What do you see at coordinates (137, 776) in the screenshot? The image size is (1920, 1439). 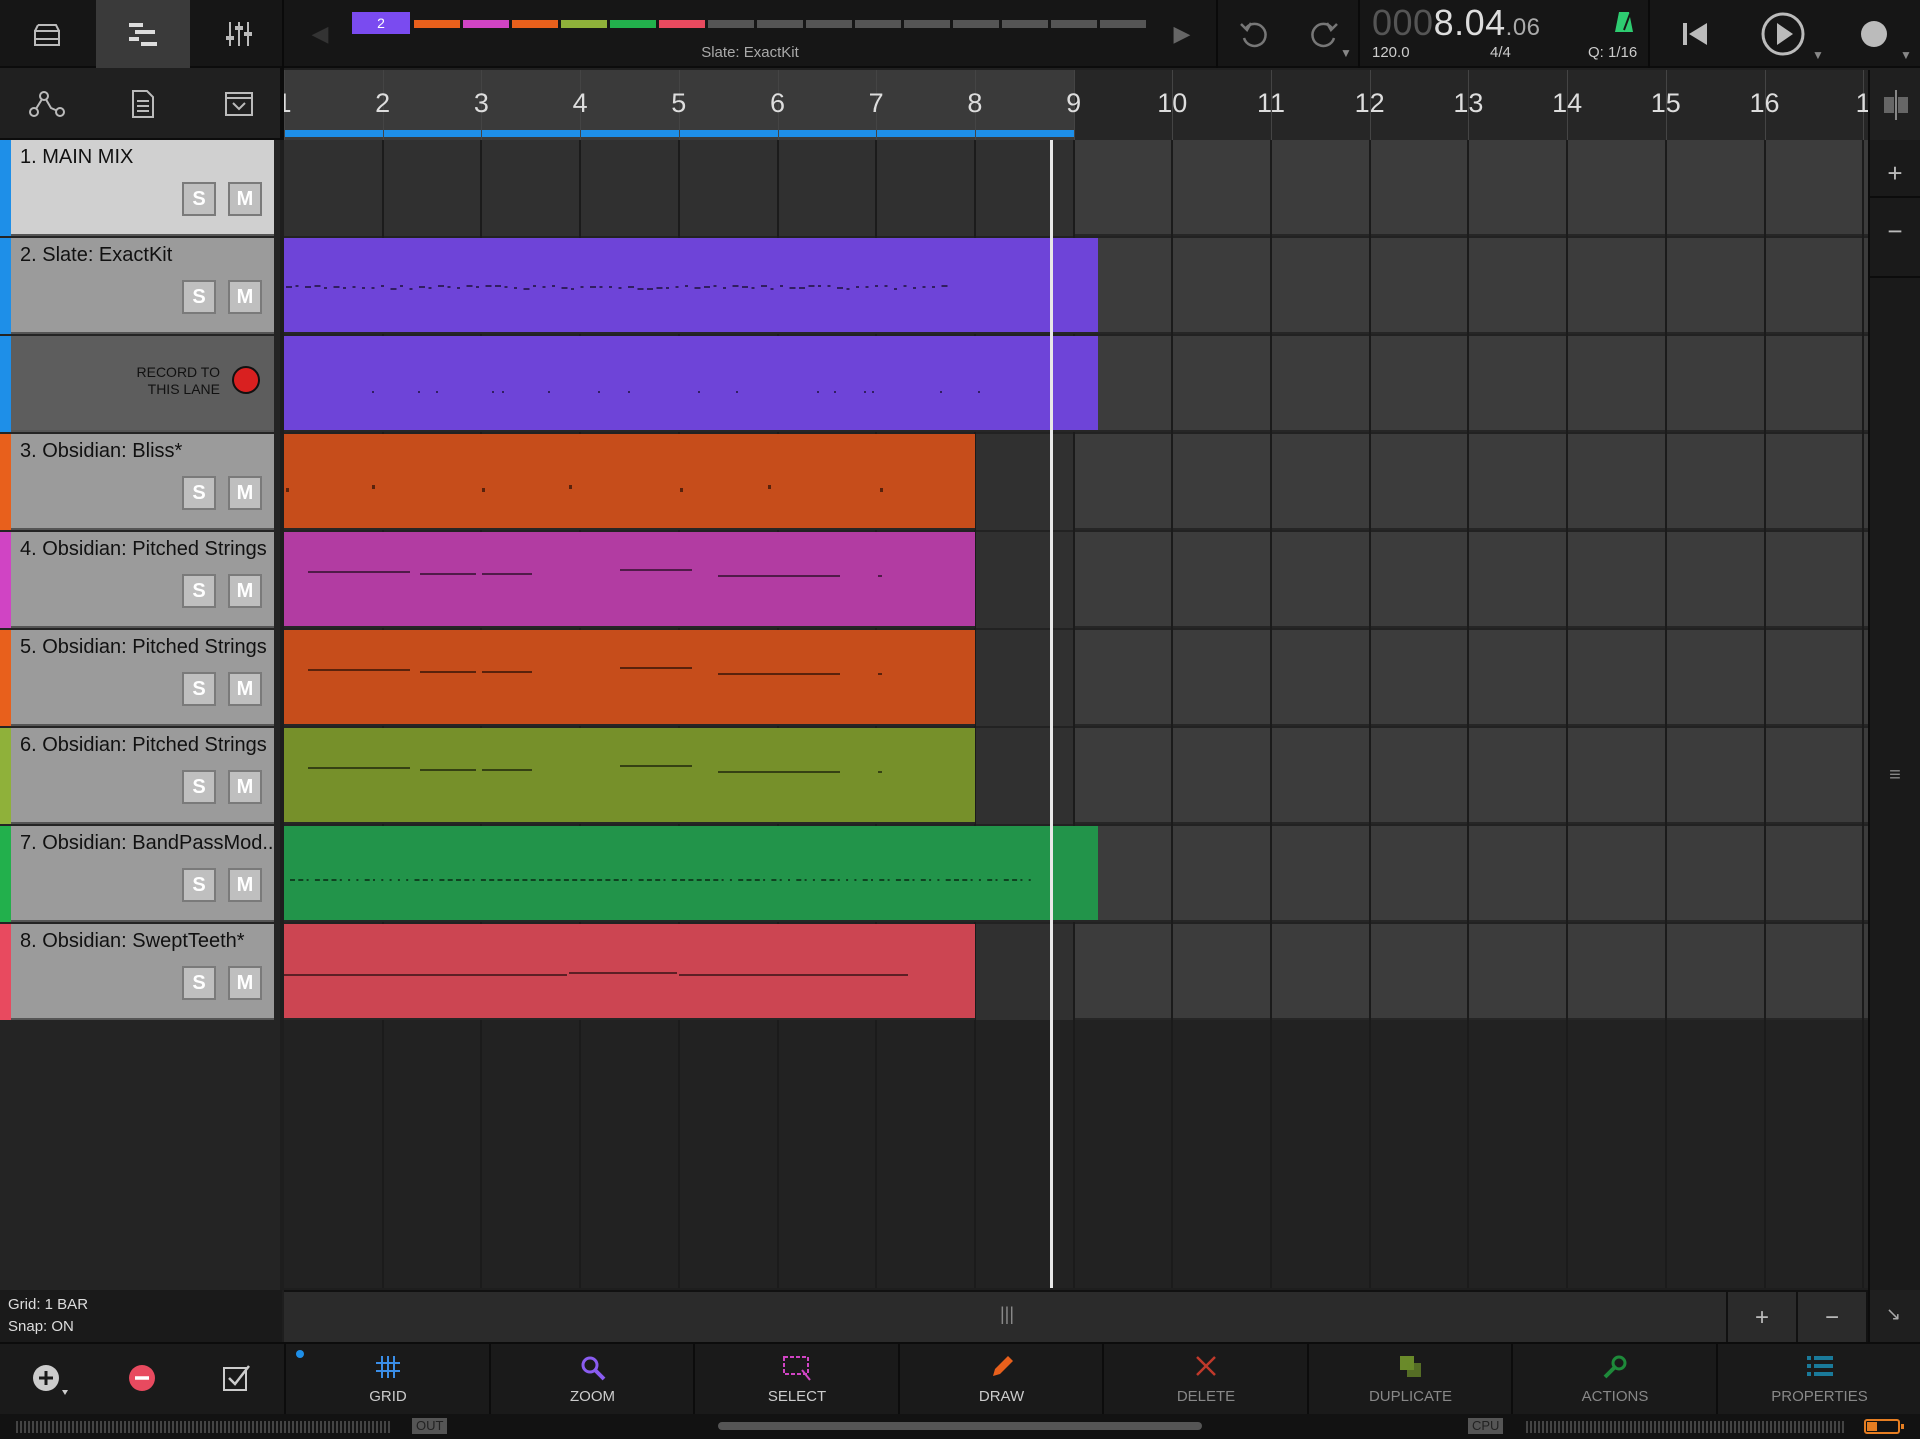 I see `track-header: 6. Obsidian: Pitched Strings S M` at bounding box center [137, 776].